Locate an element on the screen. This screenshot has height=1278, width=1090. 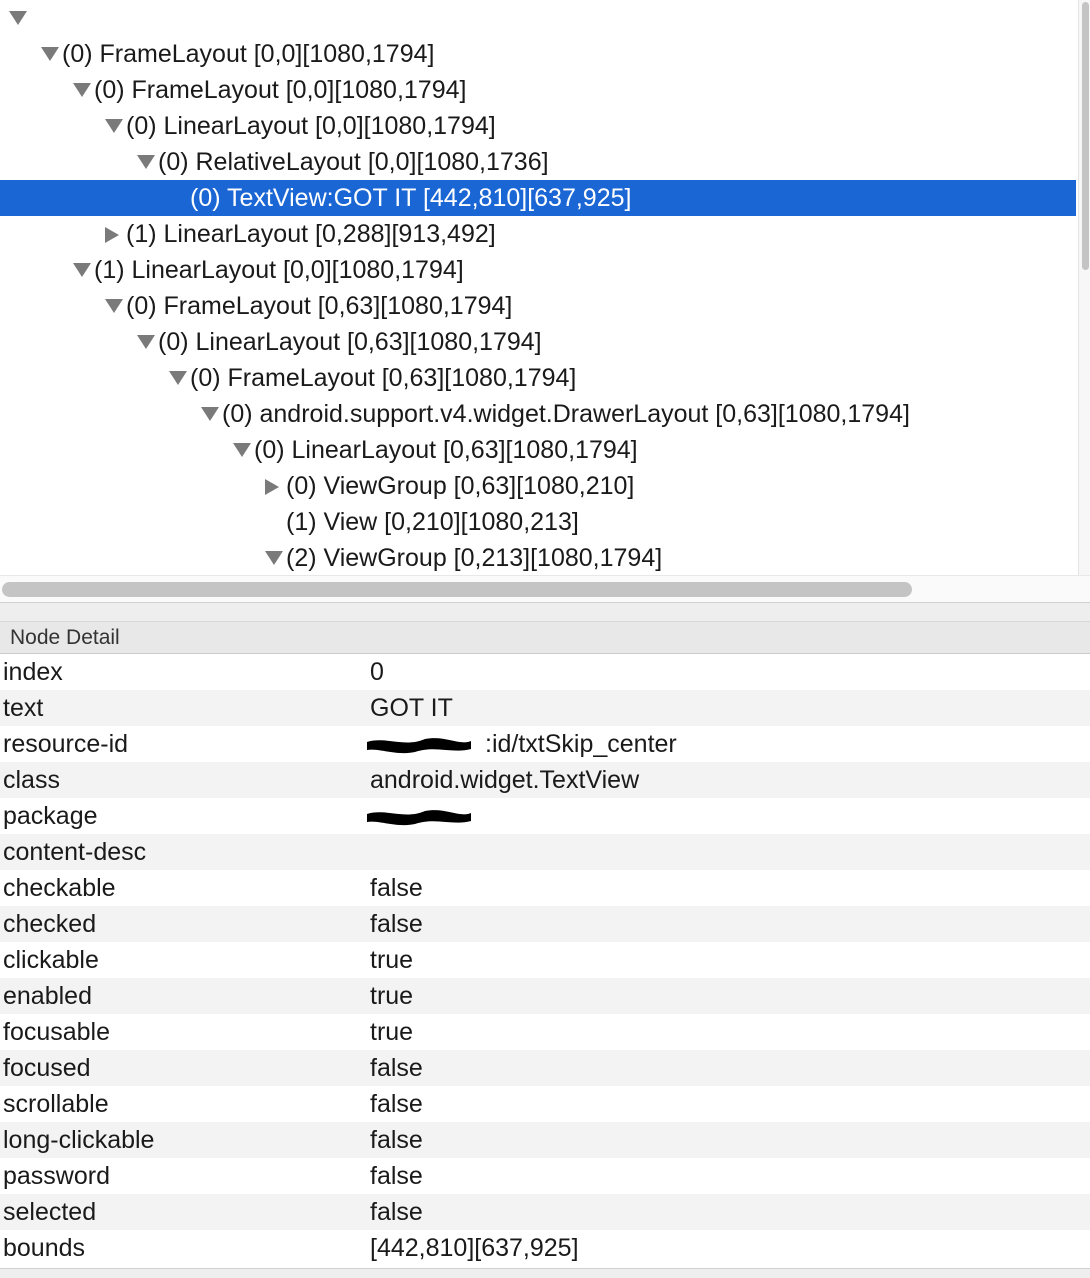
detail-row-checked: checked false is located at coordinates (545, 924).